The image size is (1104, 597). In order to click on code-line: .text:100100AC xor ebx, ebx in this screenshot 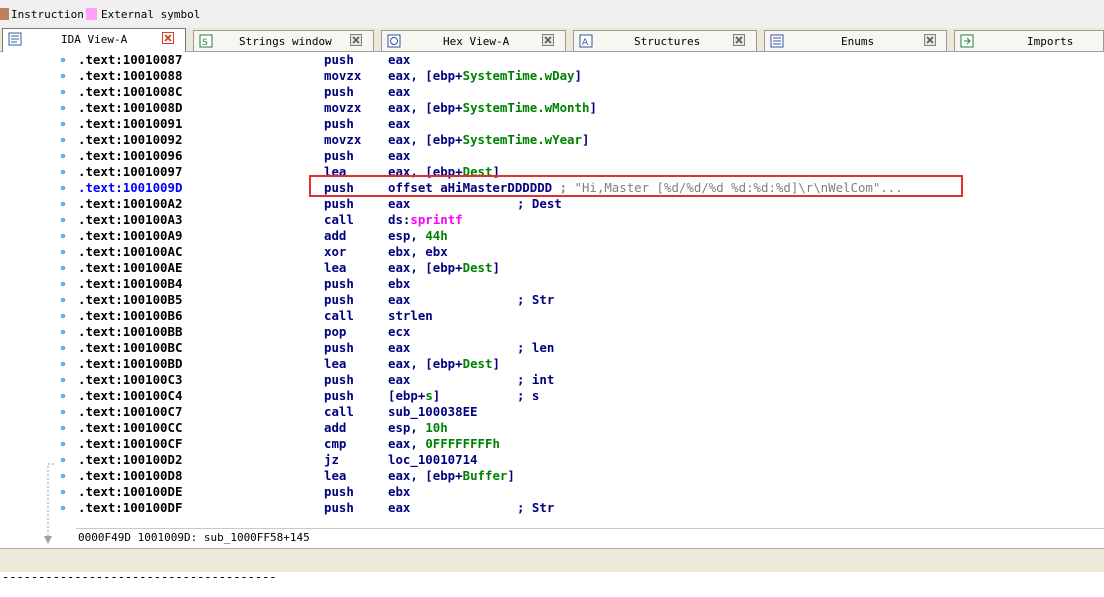, I will do `click(590, 252)`.